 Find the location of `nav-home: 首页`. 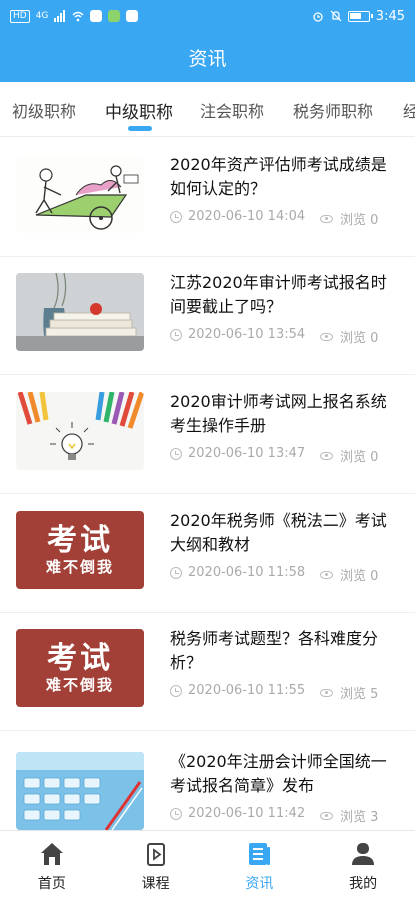

nav-home: 首页 is located at coordinates (52, 865).